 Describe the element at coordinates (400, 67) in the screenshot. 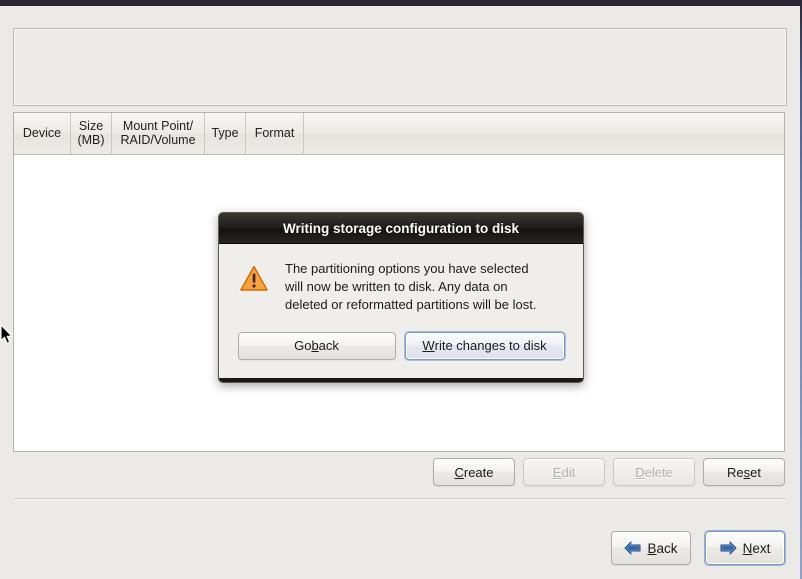

I see `disk-overview-panel` at that location.